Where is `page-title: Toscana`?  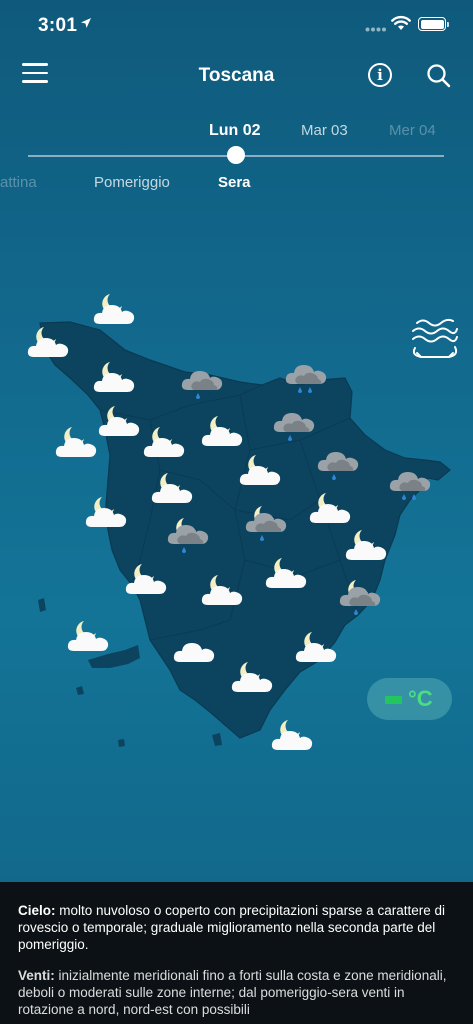
page-title: Toscana is located at coordinates (236, 75).